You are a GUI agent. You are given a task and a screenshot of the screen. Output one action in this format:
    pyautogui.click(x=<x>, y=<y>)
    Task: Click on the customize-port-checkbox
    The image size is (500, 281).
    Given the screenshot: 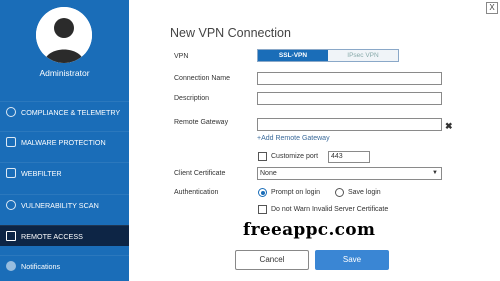 What is the action you would take?
    pyautogui.click(x=262, y=156)
    